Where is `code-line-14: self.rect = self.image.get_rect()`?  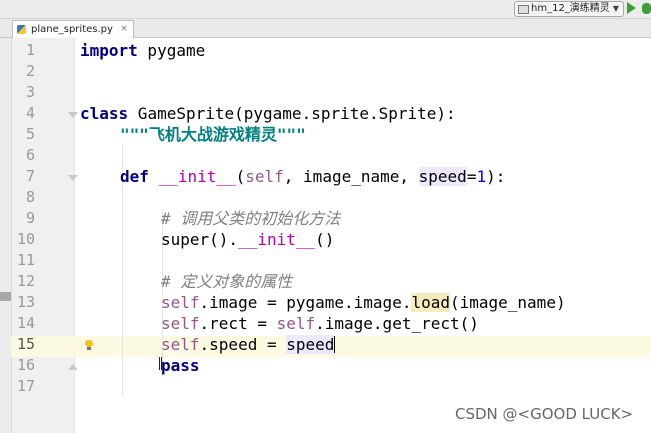
code-line-14: self.rect = self.image.get_rect() is located at coordinates (320, 323).